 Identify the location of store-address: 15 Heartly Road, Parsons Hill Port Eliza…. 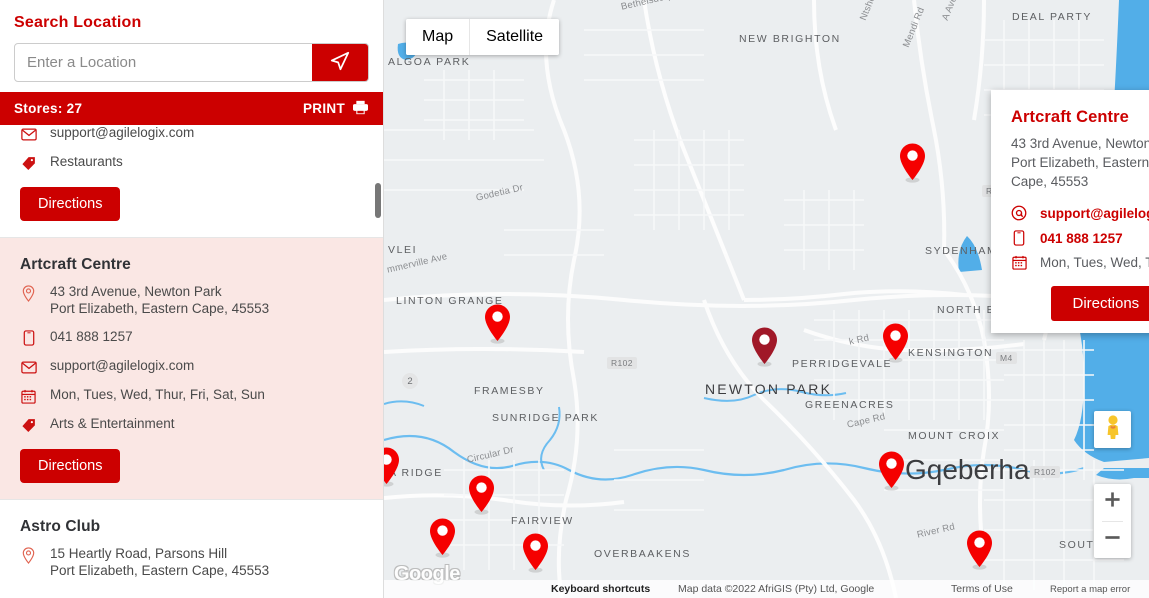
(159, 563).